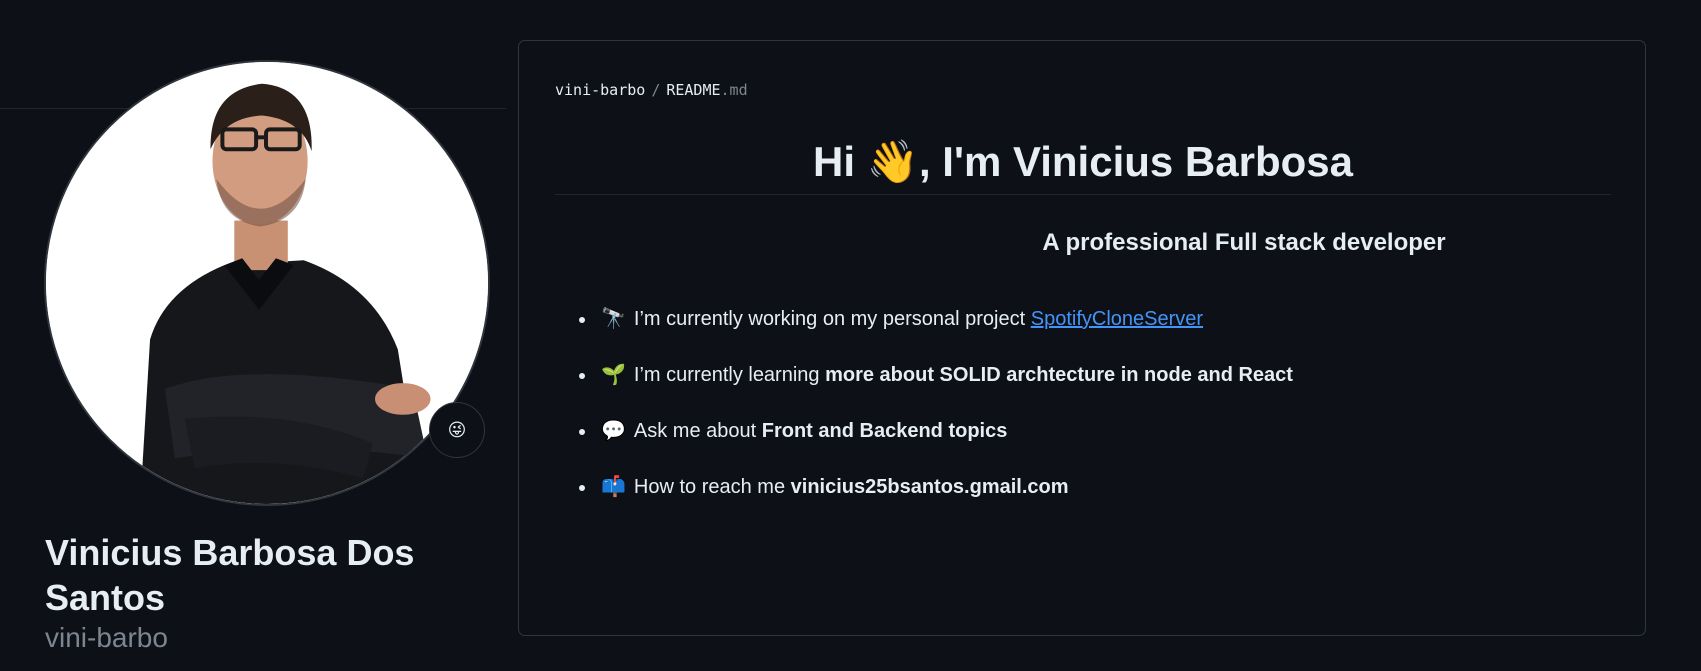  I want to click on telescope-icon: 🔭, so click(613, 319).